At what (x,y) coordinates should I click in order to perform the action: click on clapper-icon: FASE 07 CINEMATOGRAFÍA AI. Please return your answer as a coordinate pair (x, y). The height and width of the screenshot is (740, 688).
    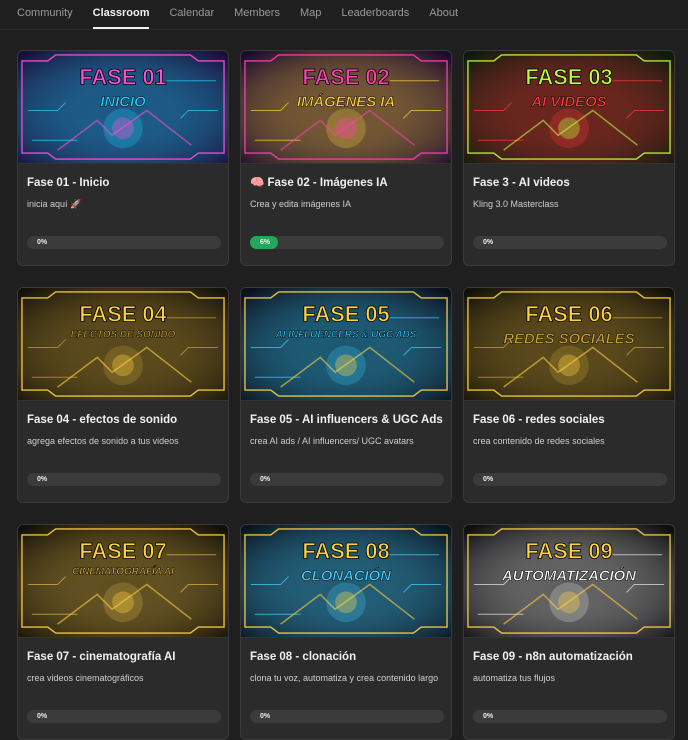
    Looking at the image, I should click on (123, 581).